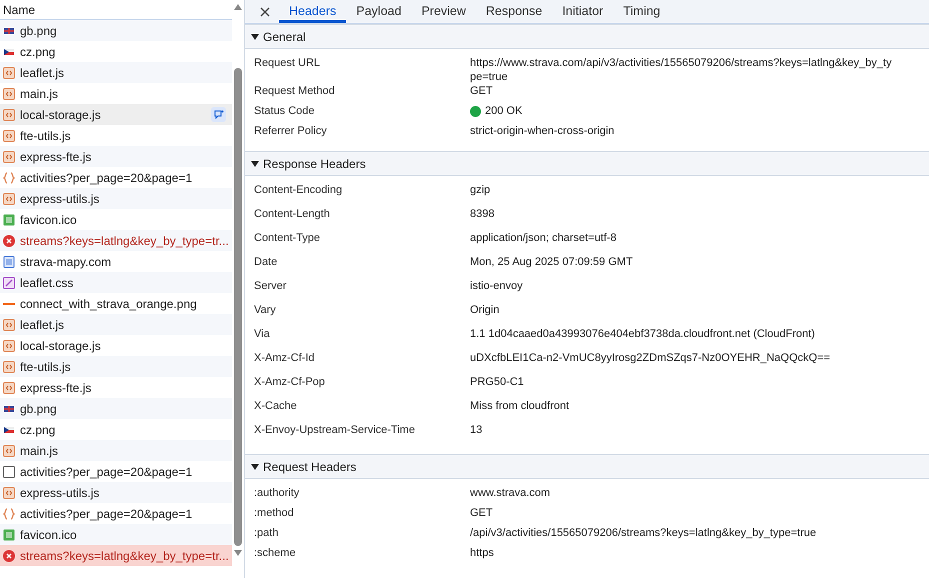 This screenshot has height=578, width=929. Describe the element at coordinates (116, 534) in the screenshot. I see `request-row: favicon.ico` at that location.